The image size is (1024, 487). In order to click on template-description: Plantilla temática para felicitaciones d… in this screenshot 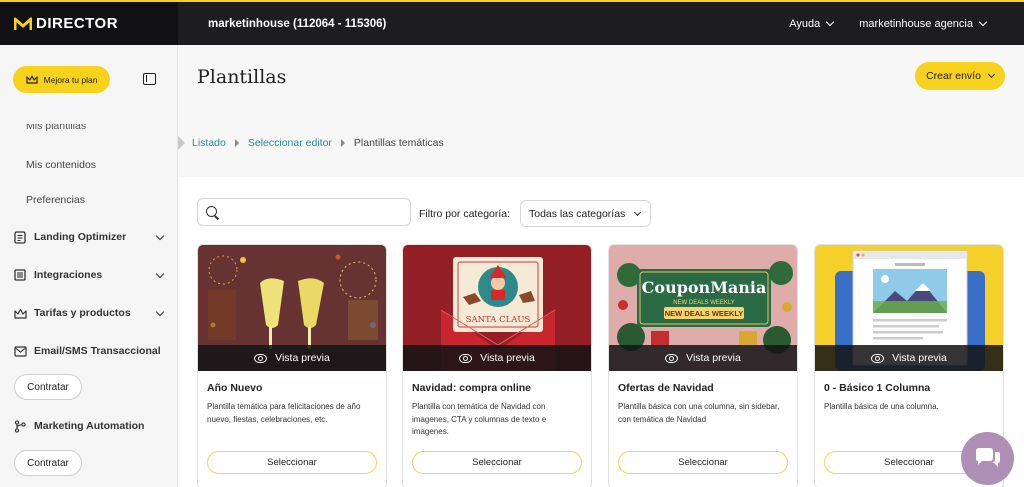, I will do `click(284, 413)`.